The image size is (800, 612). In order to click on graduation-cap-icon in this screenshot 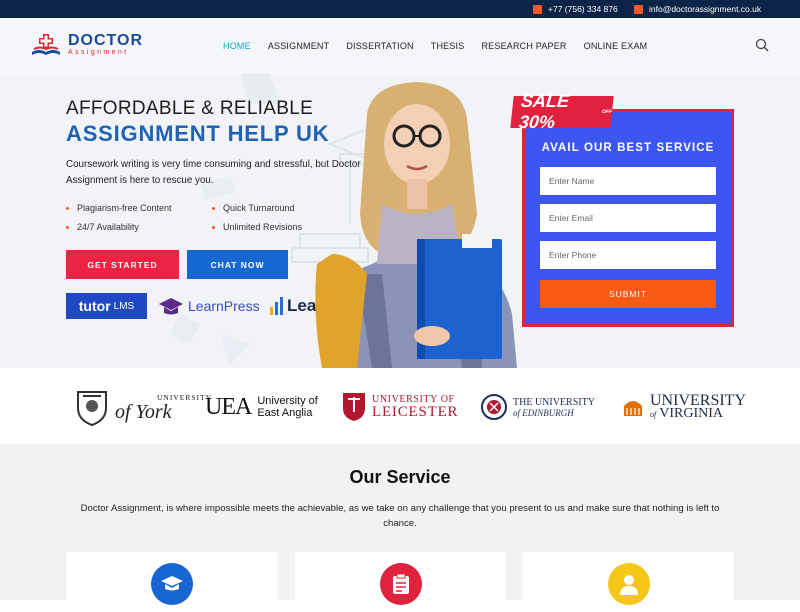, I will do `click(172, 584)`.